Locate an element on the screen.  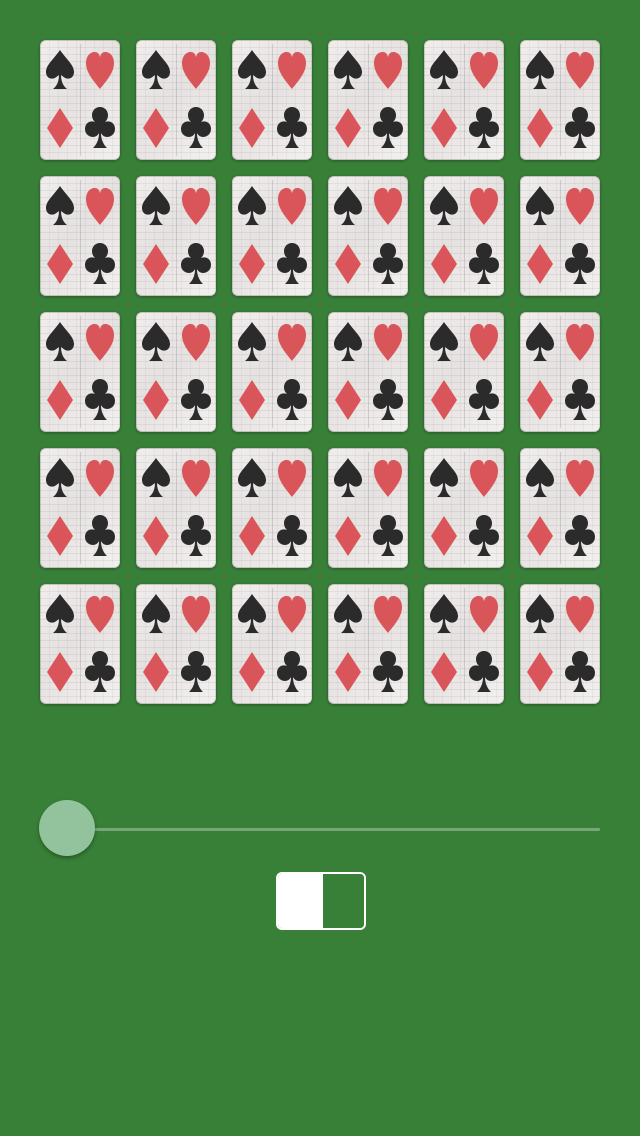
toggle-switch is located at coordinates (321, 901).